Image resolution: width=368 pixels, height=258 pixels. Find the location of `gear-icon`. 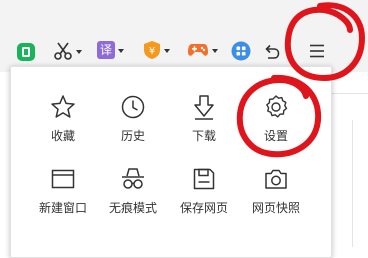

gear-icon is located at coordinates (277, 106).